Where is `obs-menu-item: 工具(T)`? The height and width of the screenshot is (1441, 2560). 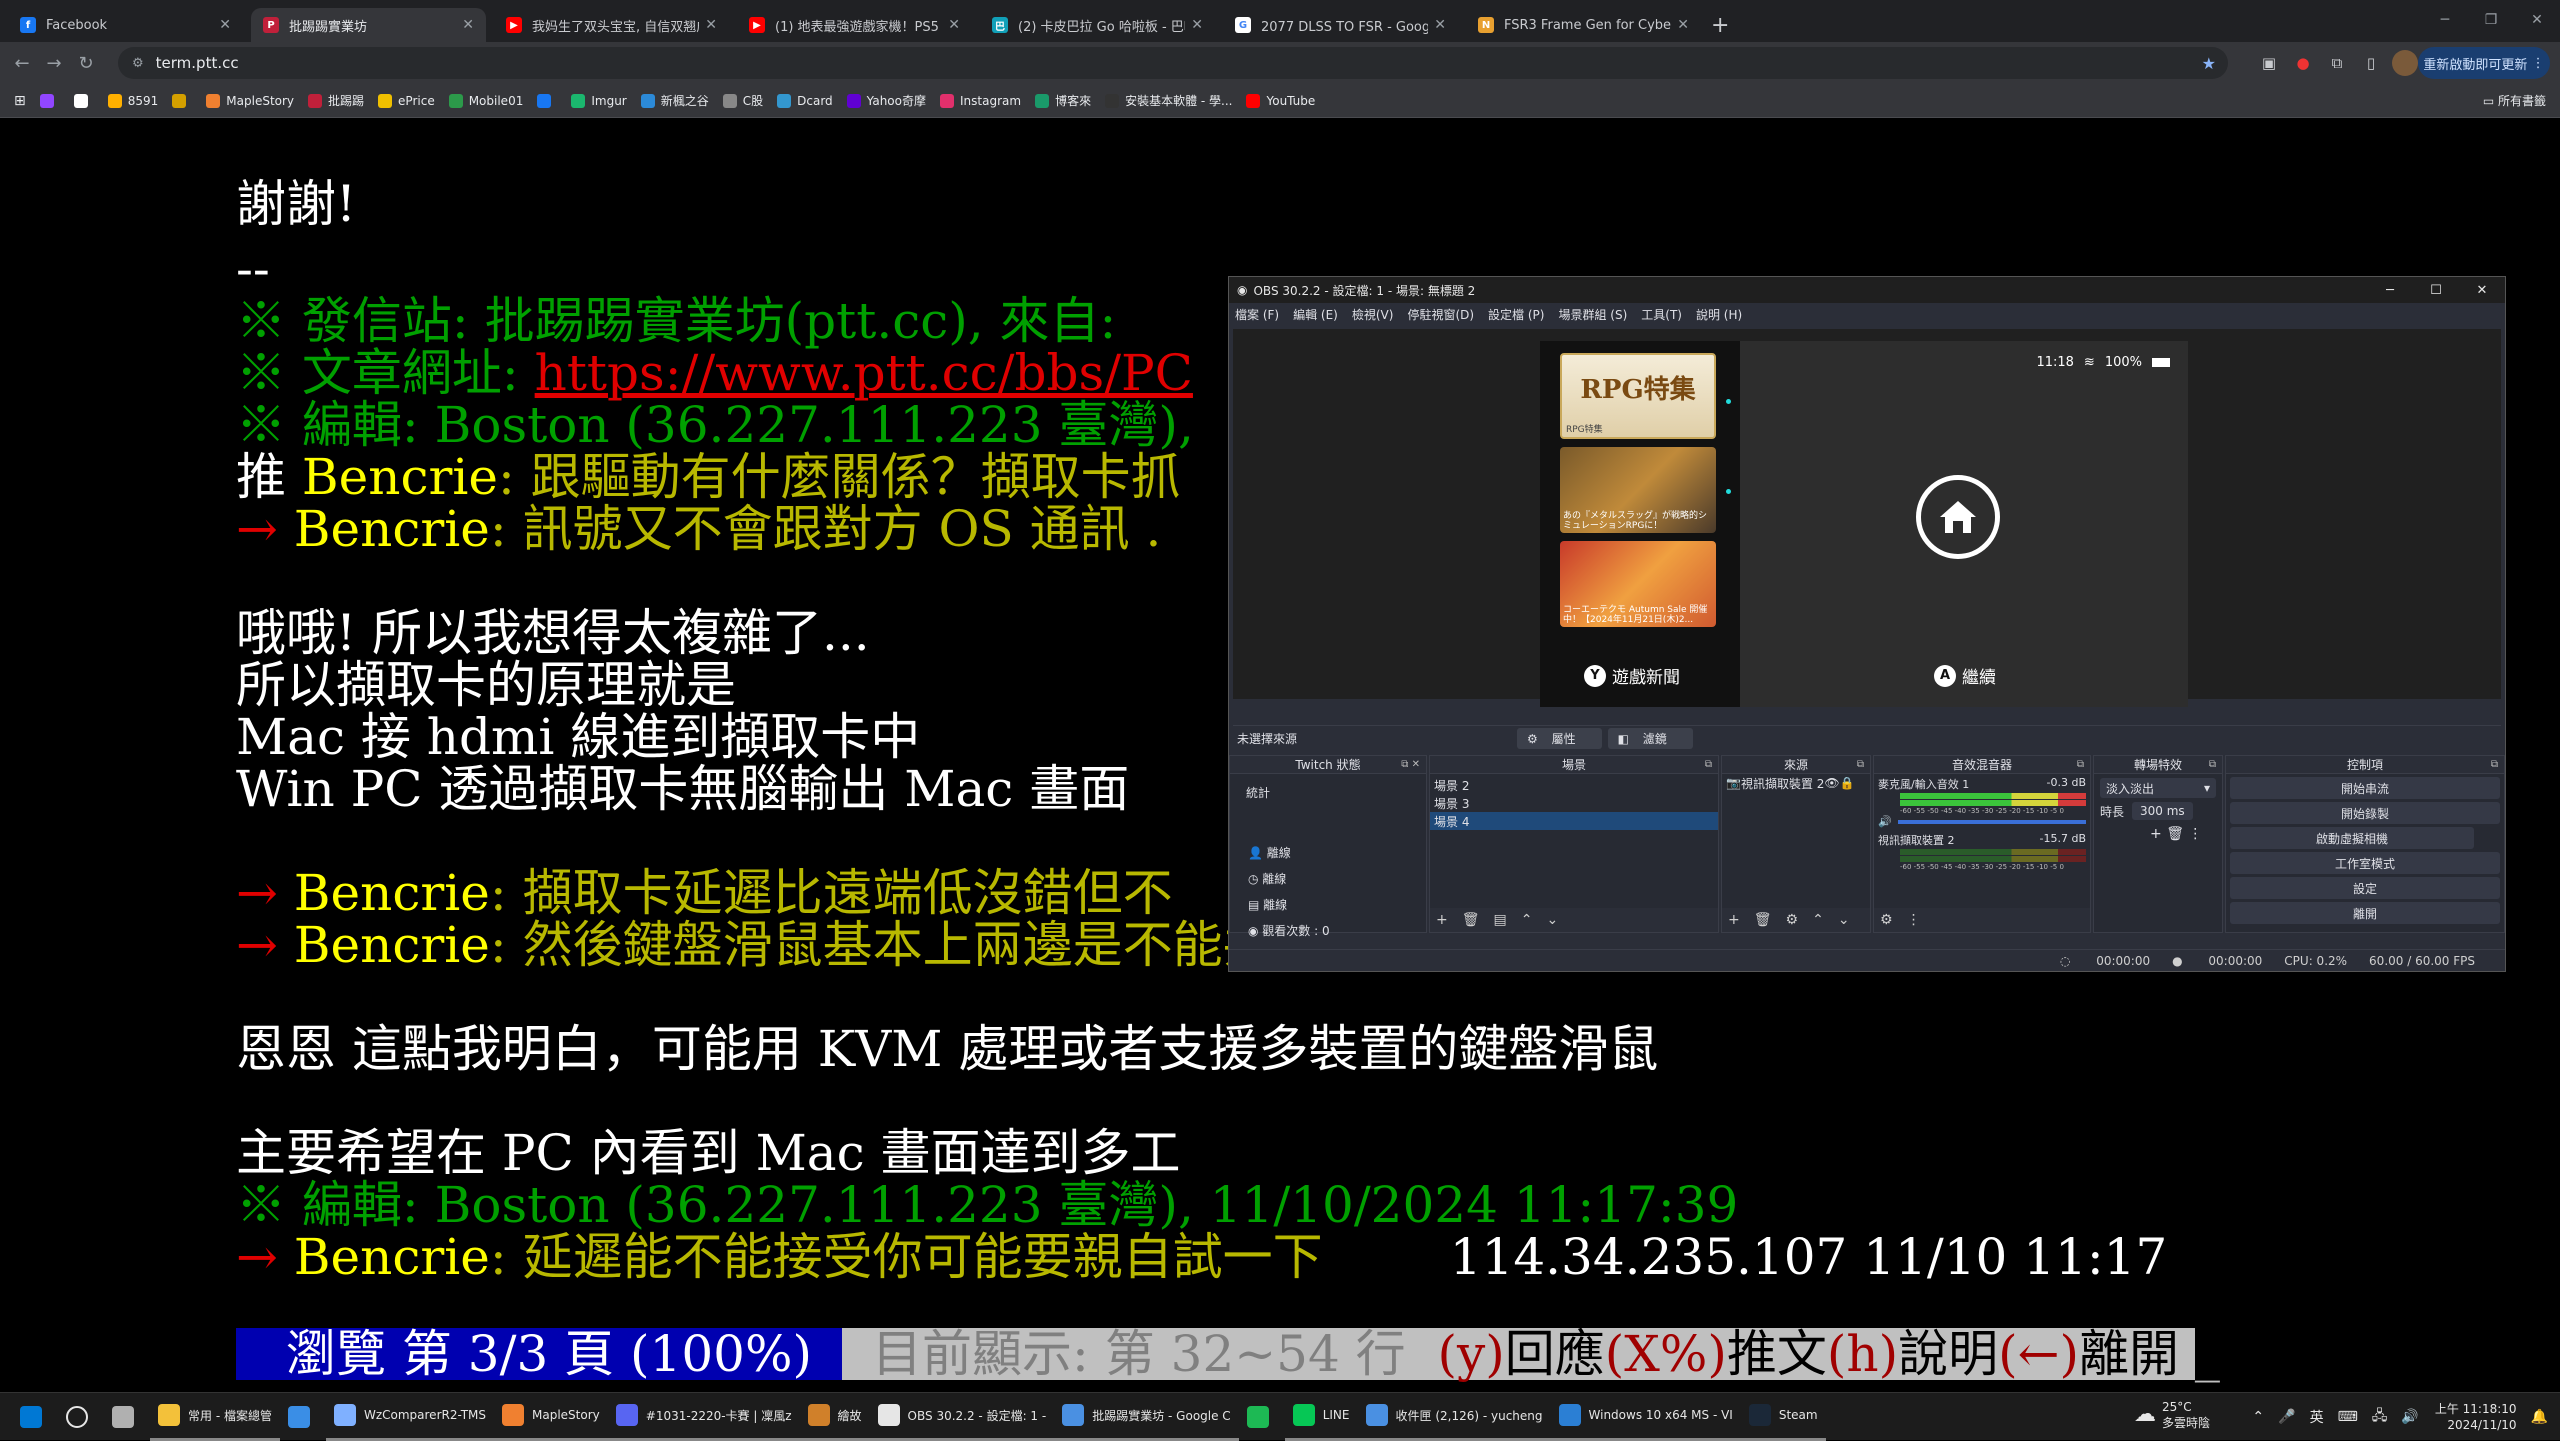
obs-menu-item: 工具(T) is located at coordinates (1661, 314).